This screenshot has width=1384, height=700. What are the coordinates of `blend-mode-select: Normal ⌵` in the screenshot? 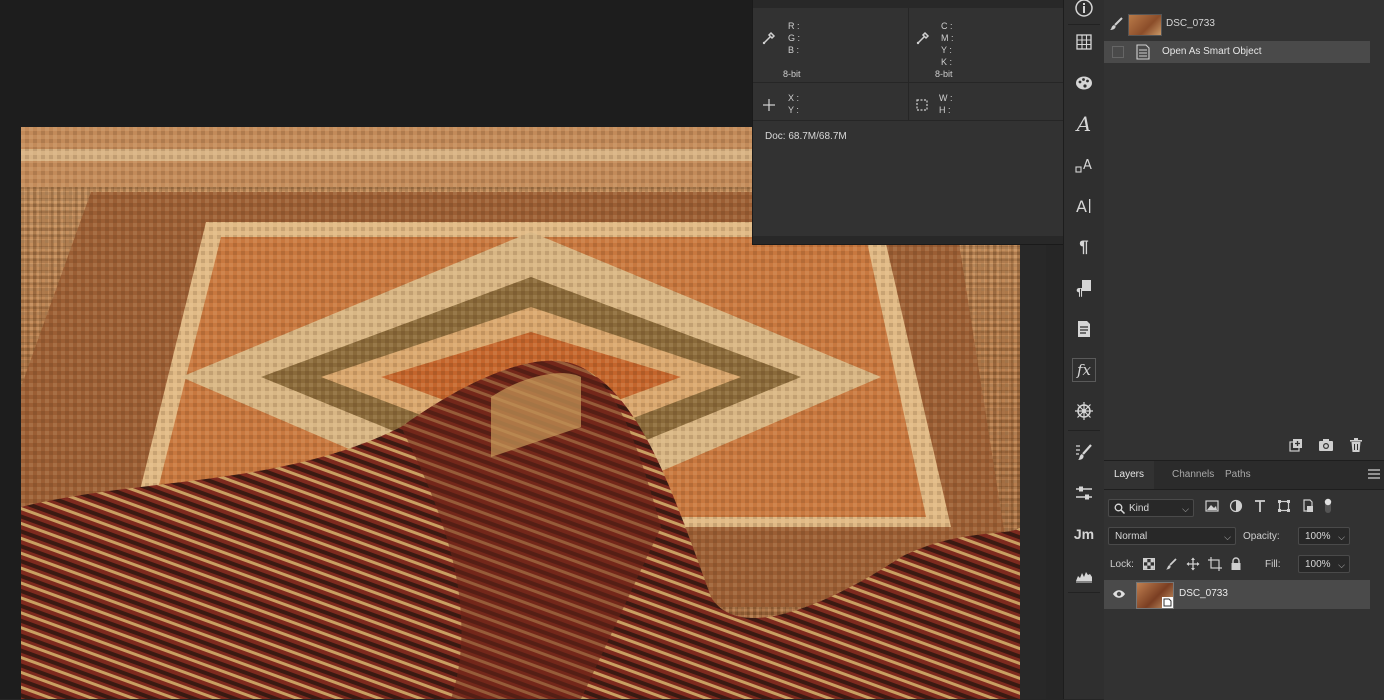 It's located at (1172, 536).